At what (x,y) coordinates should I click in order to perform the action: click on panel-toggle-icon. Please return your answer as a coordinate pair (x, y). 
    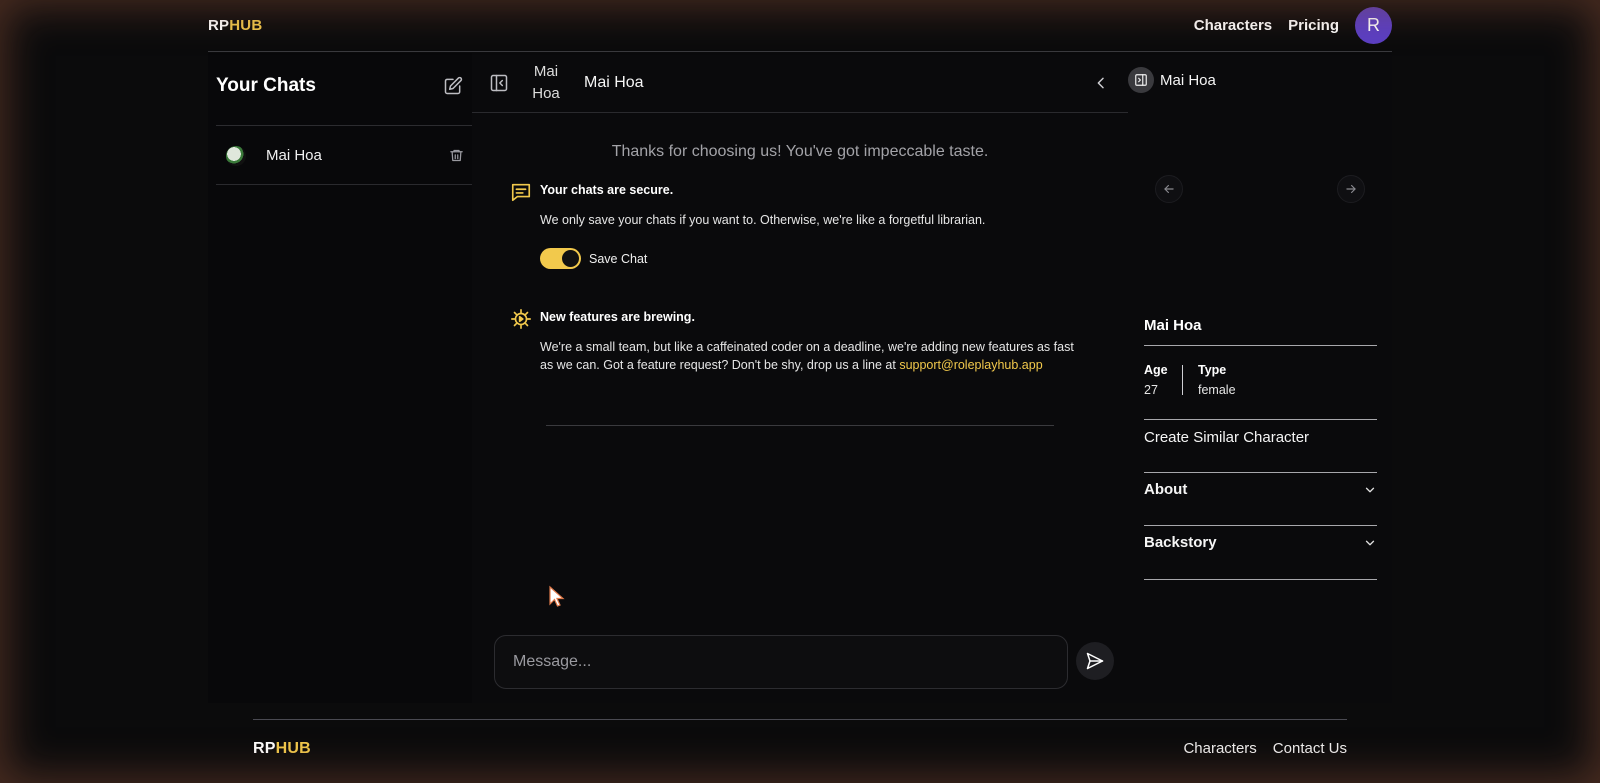
    Looking at the image, I should click on (1141, 80).